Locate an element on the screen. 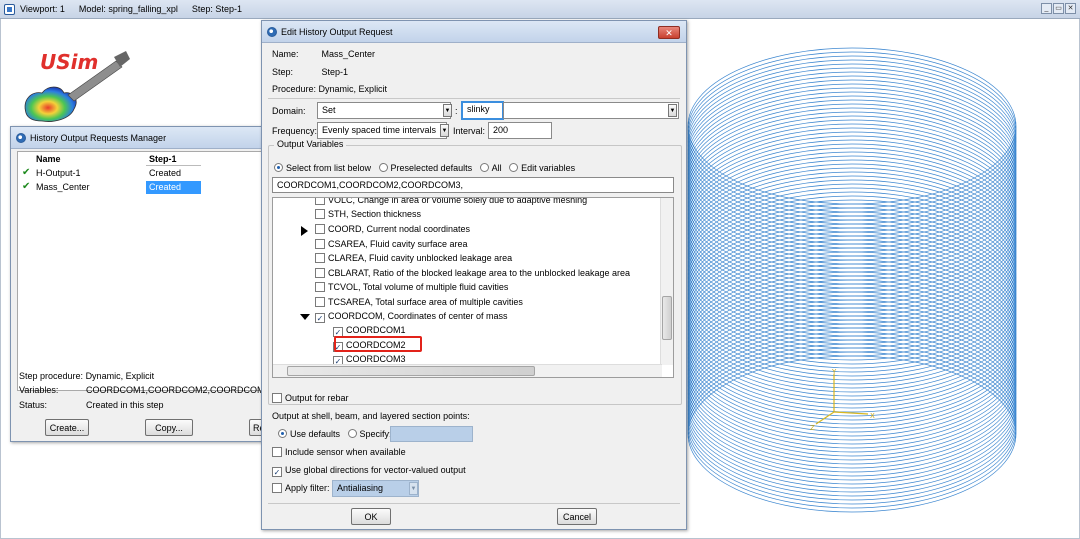  step-label: Step: is located at coordinates (283, 72).